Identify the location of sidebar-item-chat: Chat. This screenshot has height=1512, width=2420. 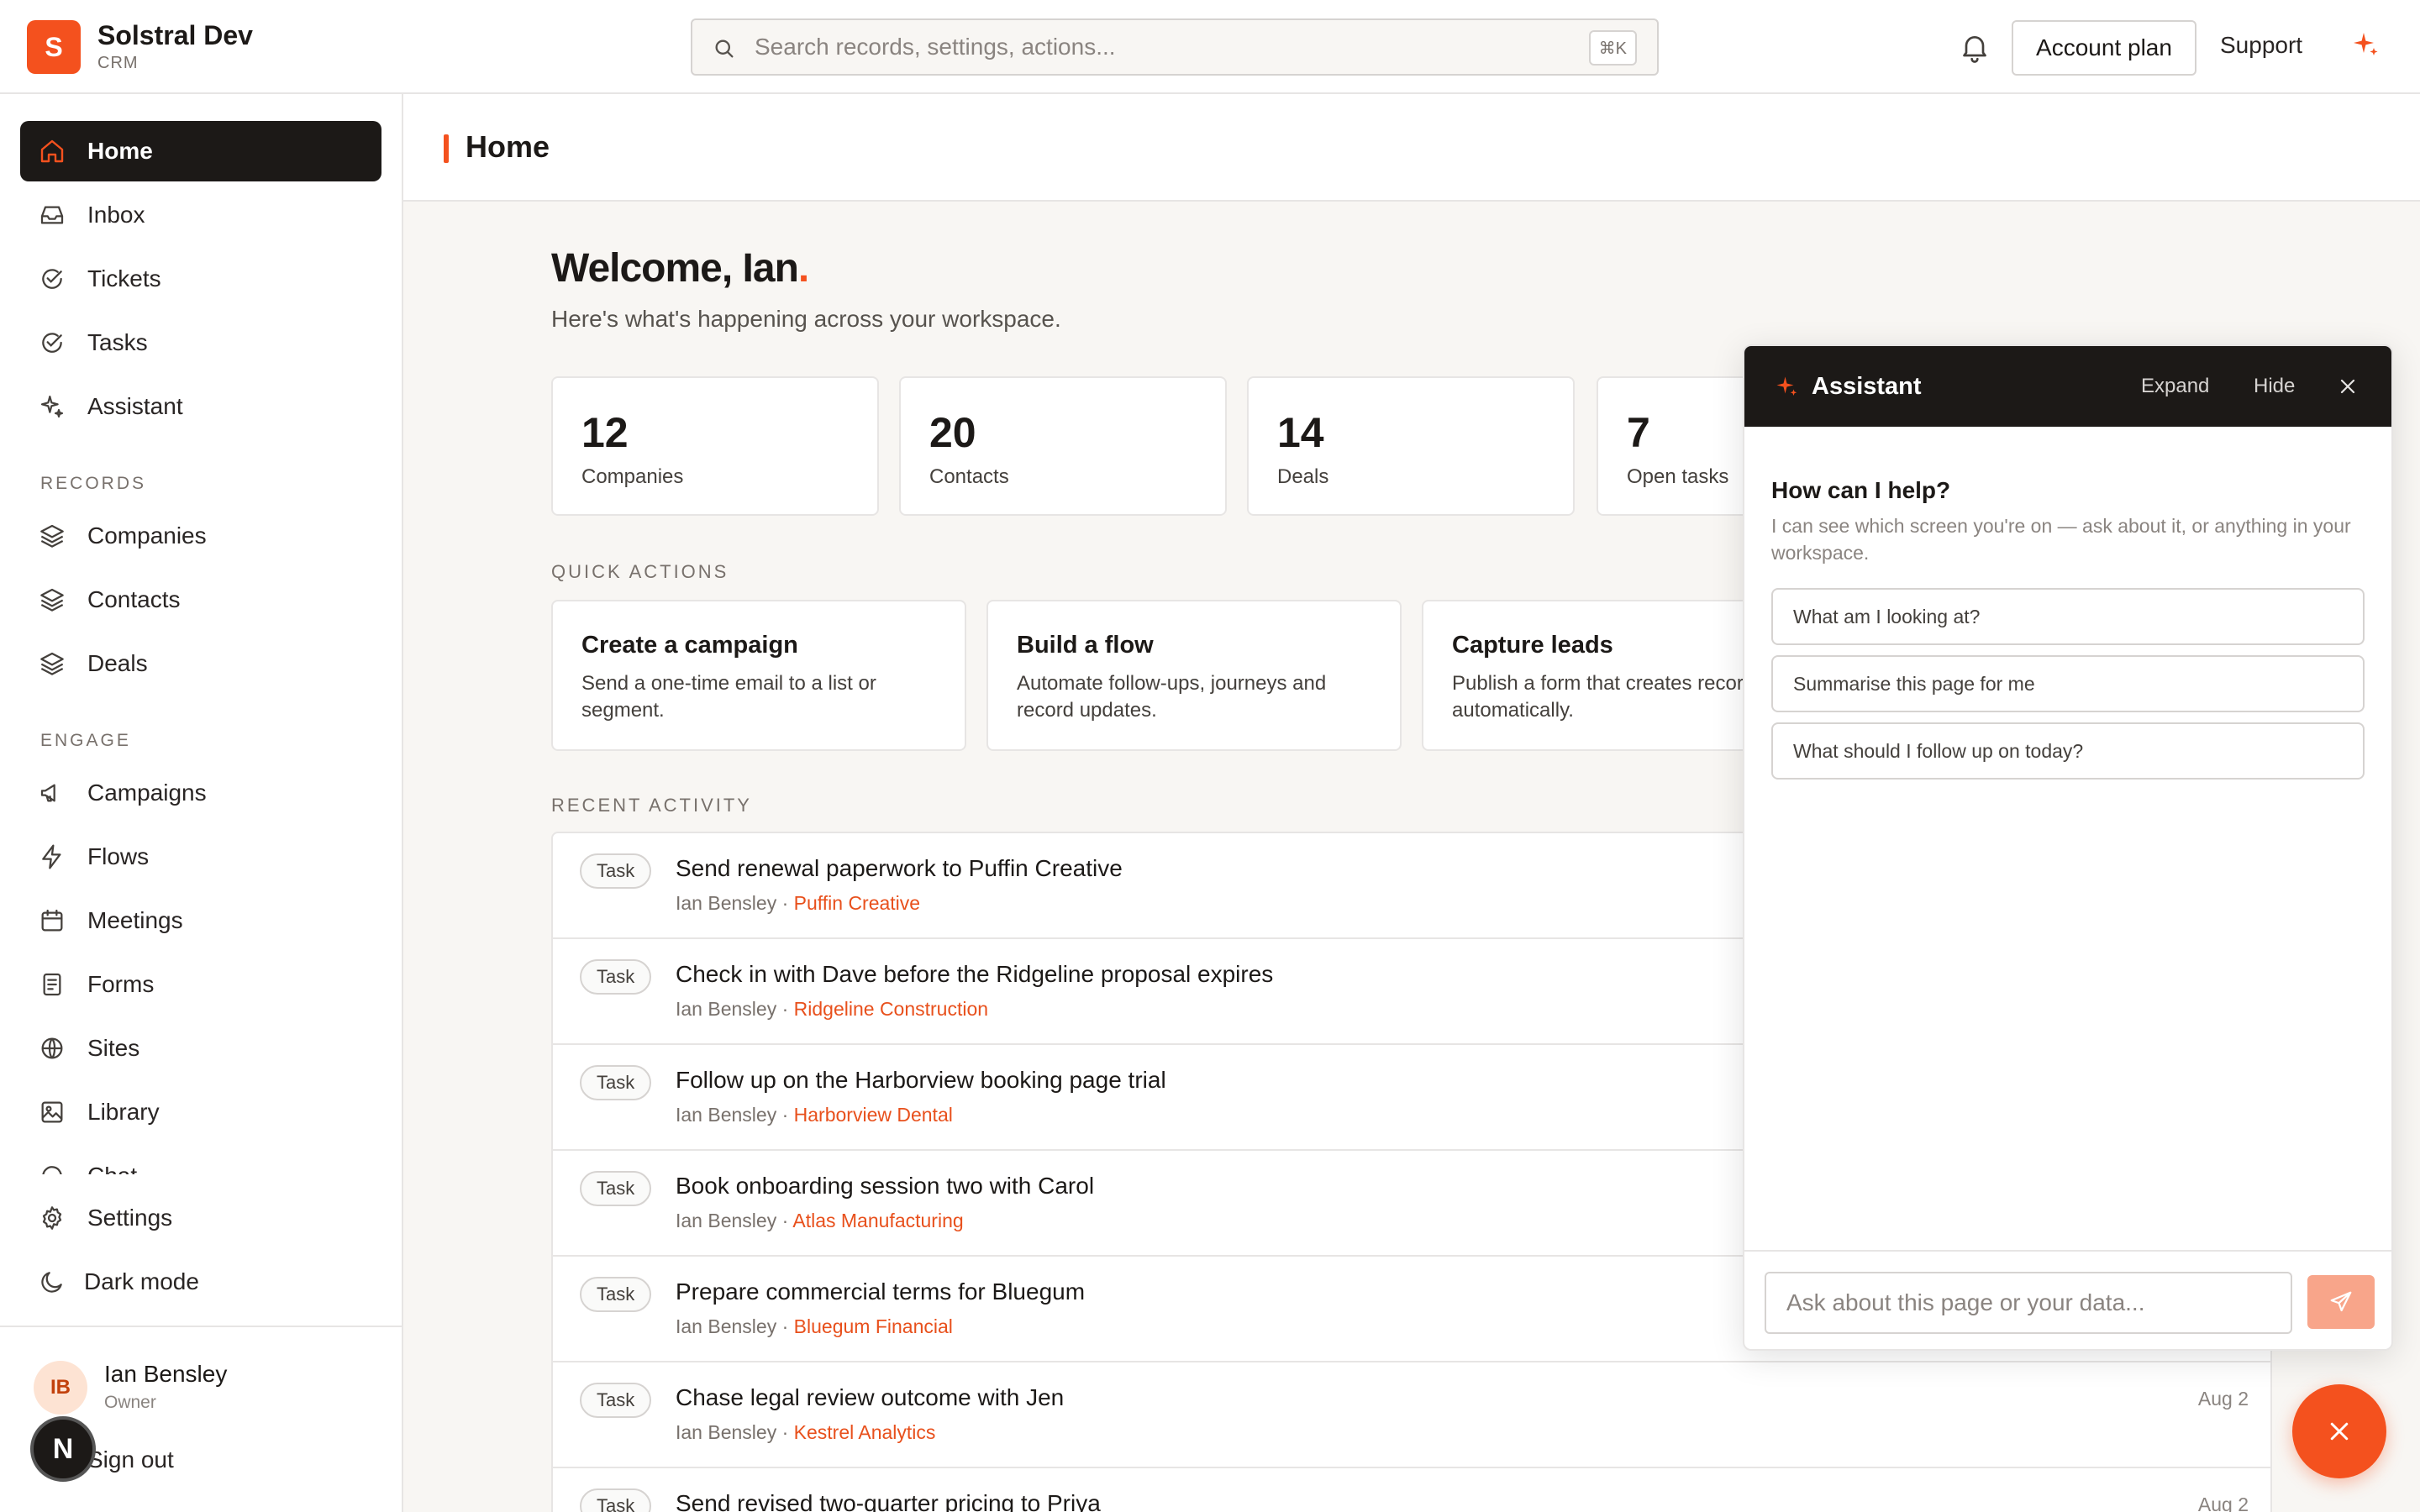
(200, 1160).